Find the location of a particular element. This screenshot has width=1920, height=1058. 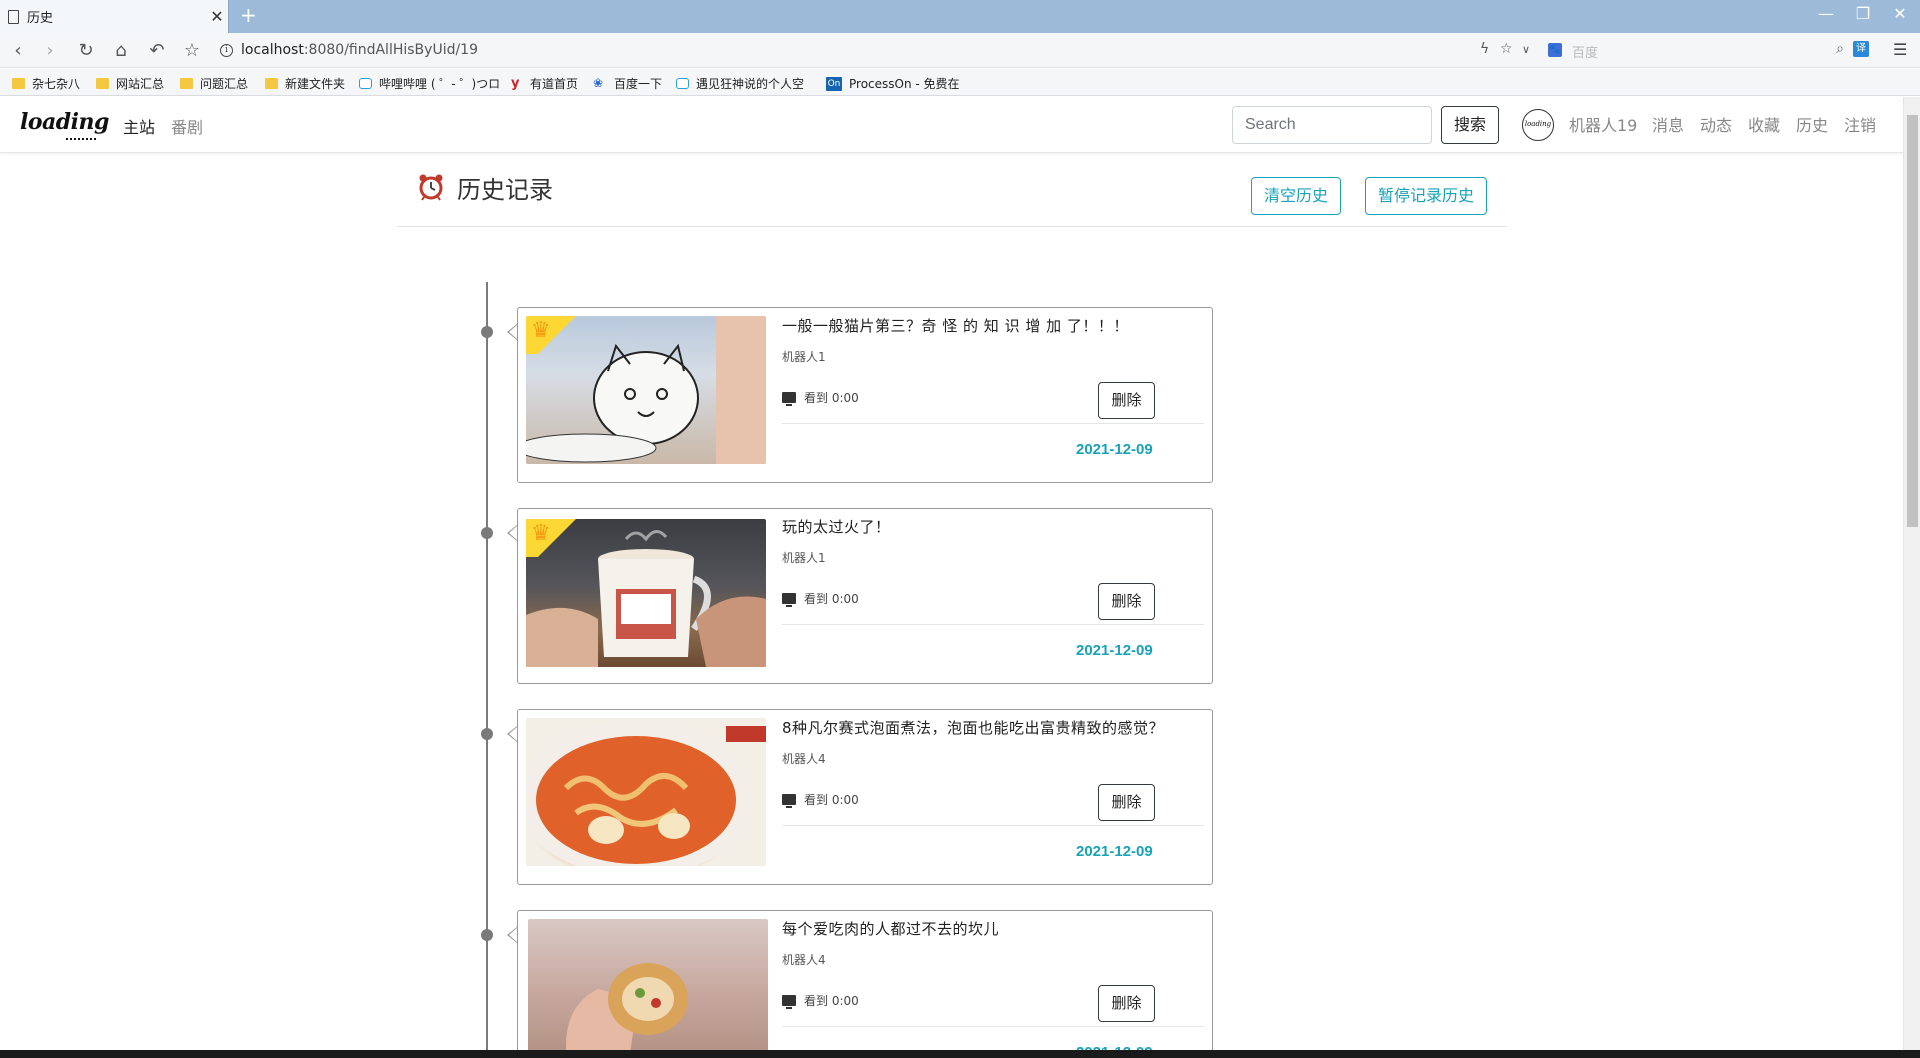

lightning-icon: ϟ is located at coordinates (1484, 49).